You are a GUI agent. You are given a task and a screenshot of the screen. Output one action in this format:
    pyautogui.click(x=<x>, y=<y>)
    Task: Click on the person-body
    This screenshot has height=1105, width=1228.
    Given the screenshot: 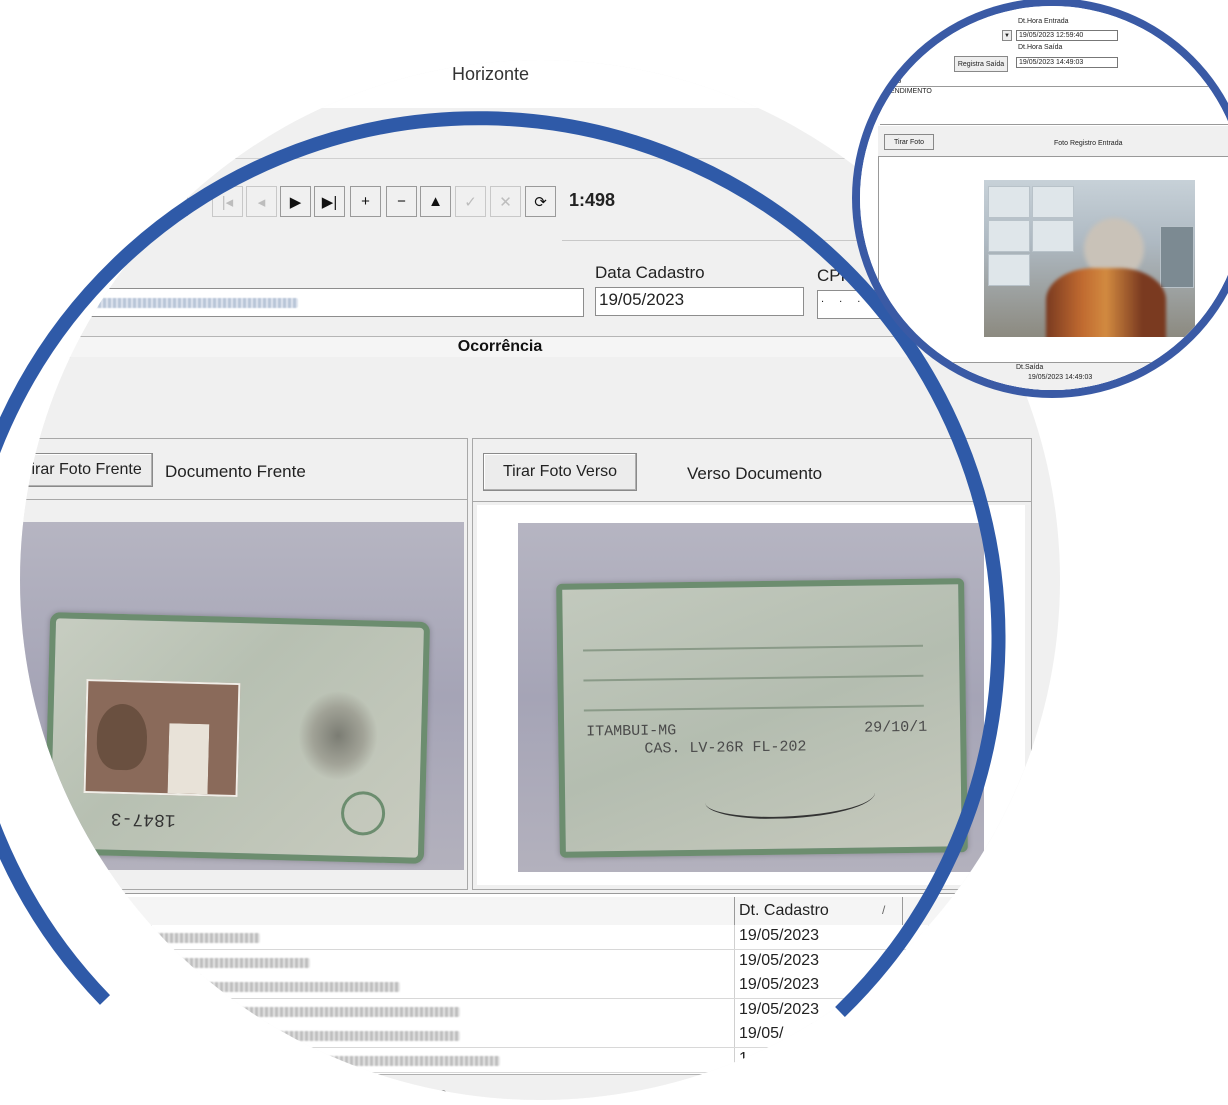 What is the action you would take?
    pyautogui.click(x=1106, y=302)
    